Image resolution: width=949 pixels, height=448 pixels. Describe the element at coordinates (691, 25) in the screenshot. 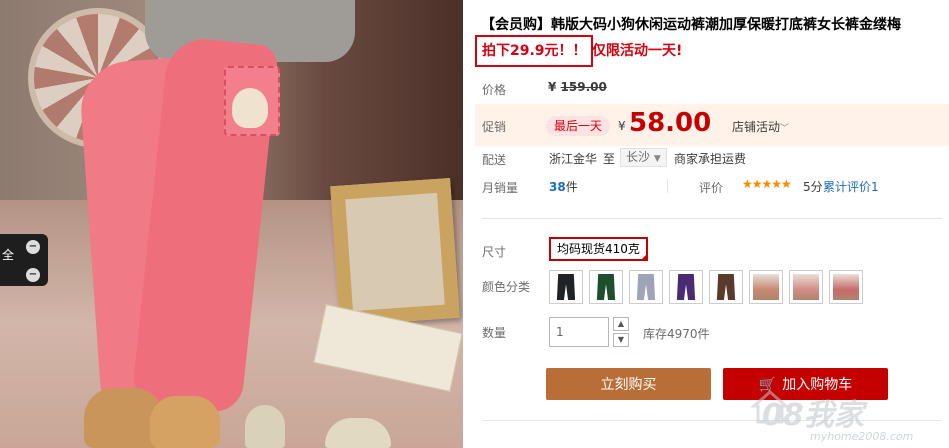

I see `product-title: 【会员购】韩版大码小狗休闲运动裤潮加厚保暖打底裤女长裤金缕梅` at that location.